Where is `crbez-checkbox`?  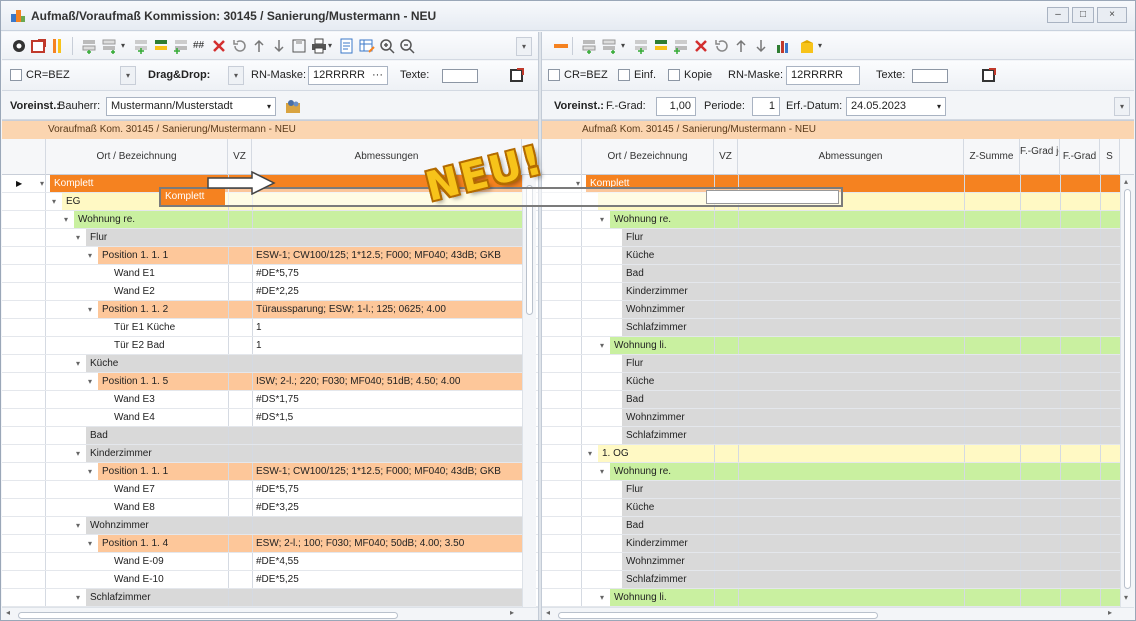 crbez-checkbox is located at coordinates (554, 75).